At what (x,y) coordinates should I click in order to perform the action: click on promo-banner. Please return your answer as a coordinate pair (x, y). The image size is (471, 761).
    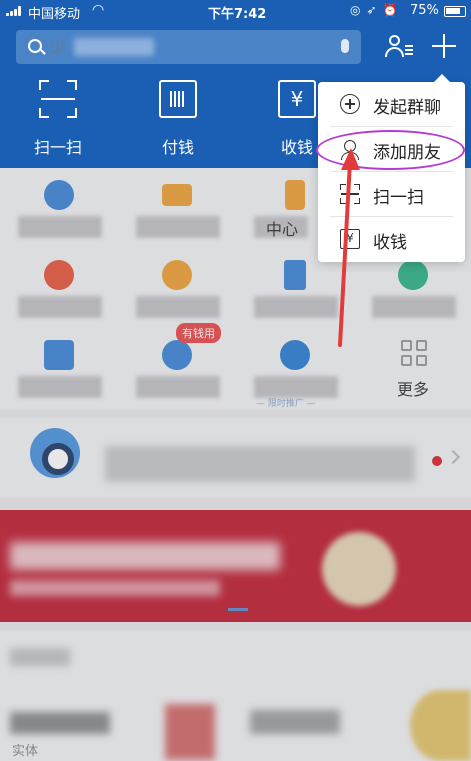
    Looking at the image, I should click on (235, 566).